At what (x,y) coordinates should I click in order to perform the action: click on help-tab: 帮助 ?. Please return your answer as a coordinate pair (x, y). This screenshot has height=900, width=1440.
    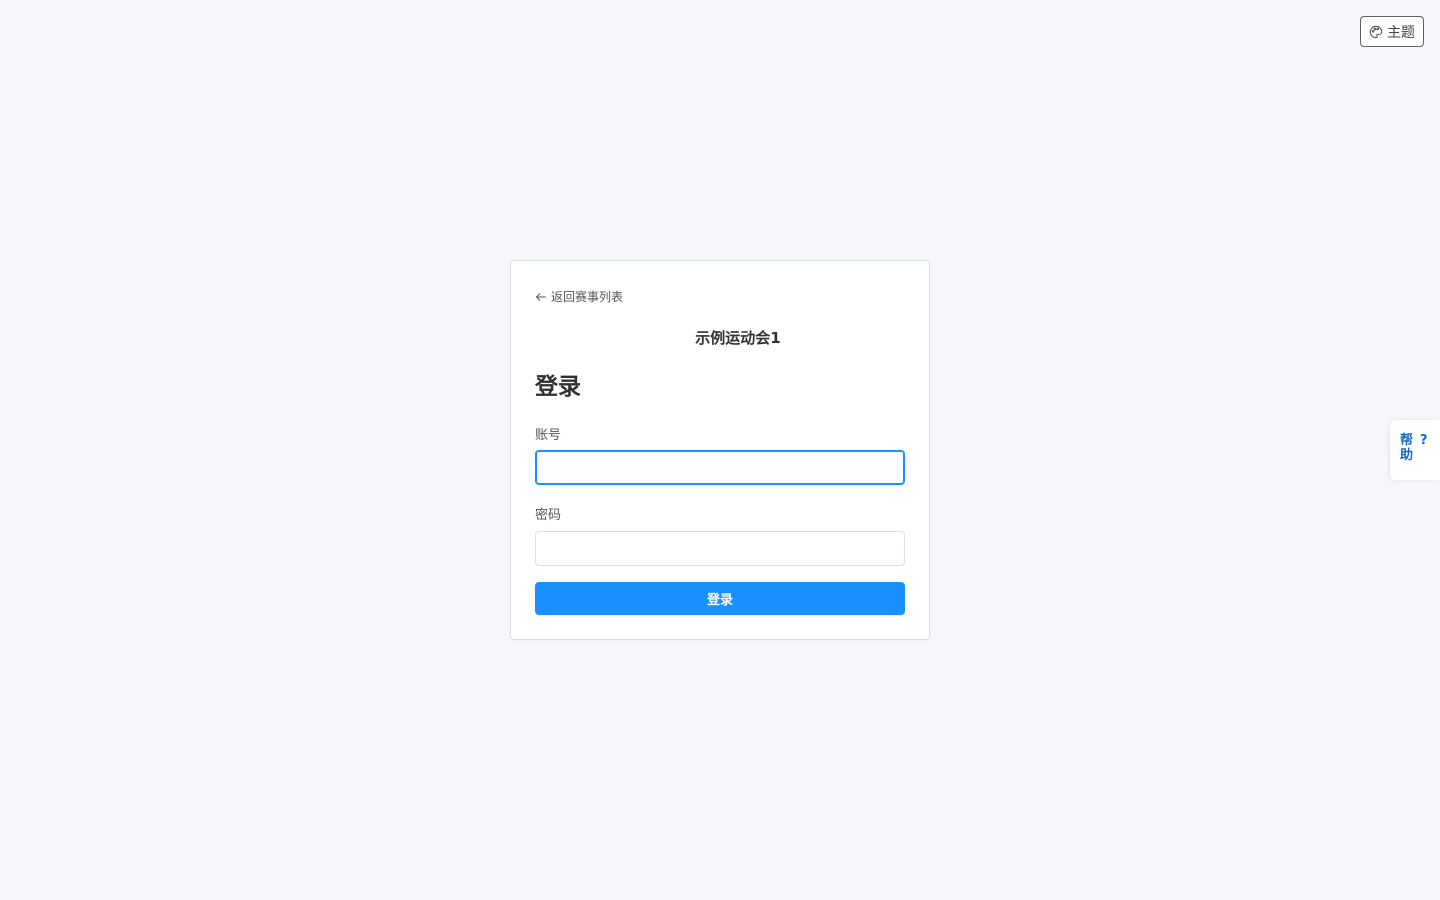
    Looking at the image, I should click on (1415, 450).